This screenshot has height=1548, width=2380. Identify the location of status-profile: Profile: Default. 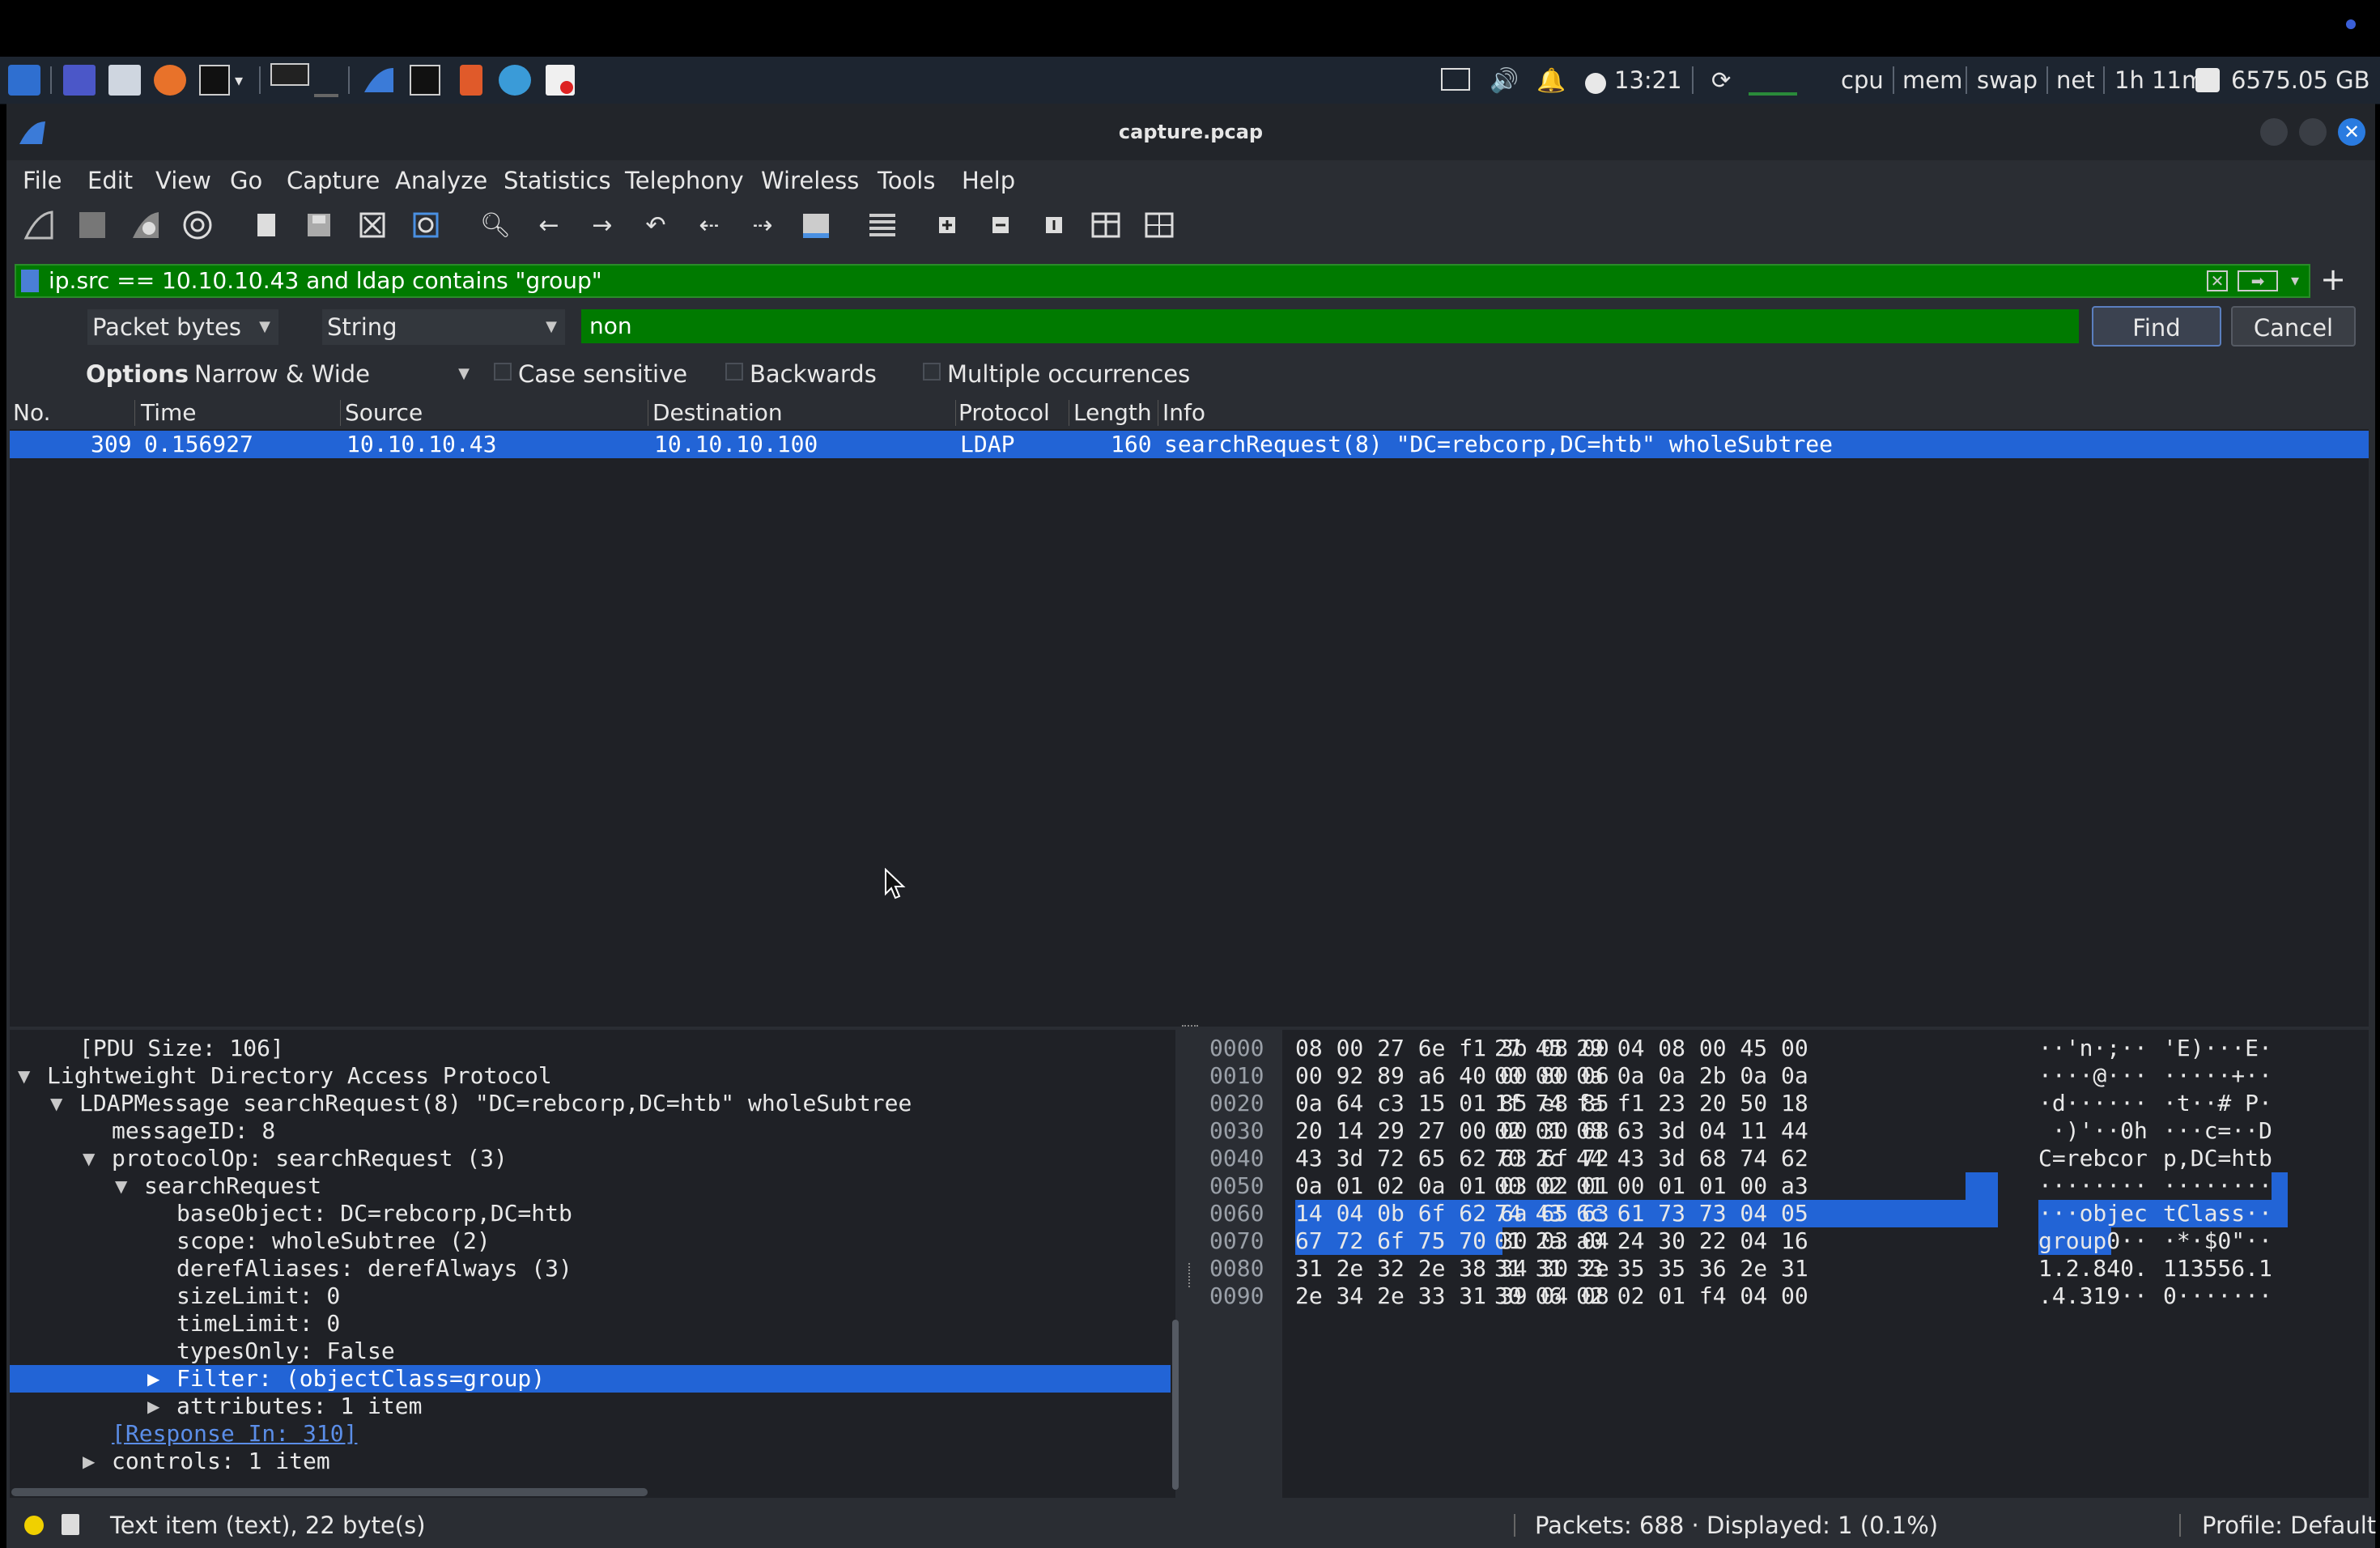
(2289, 1526).